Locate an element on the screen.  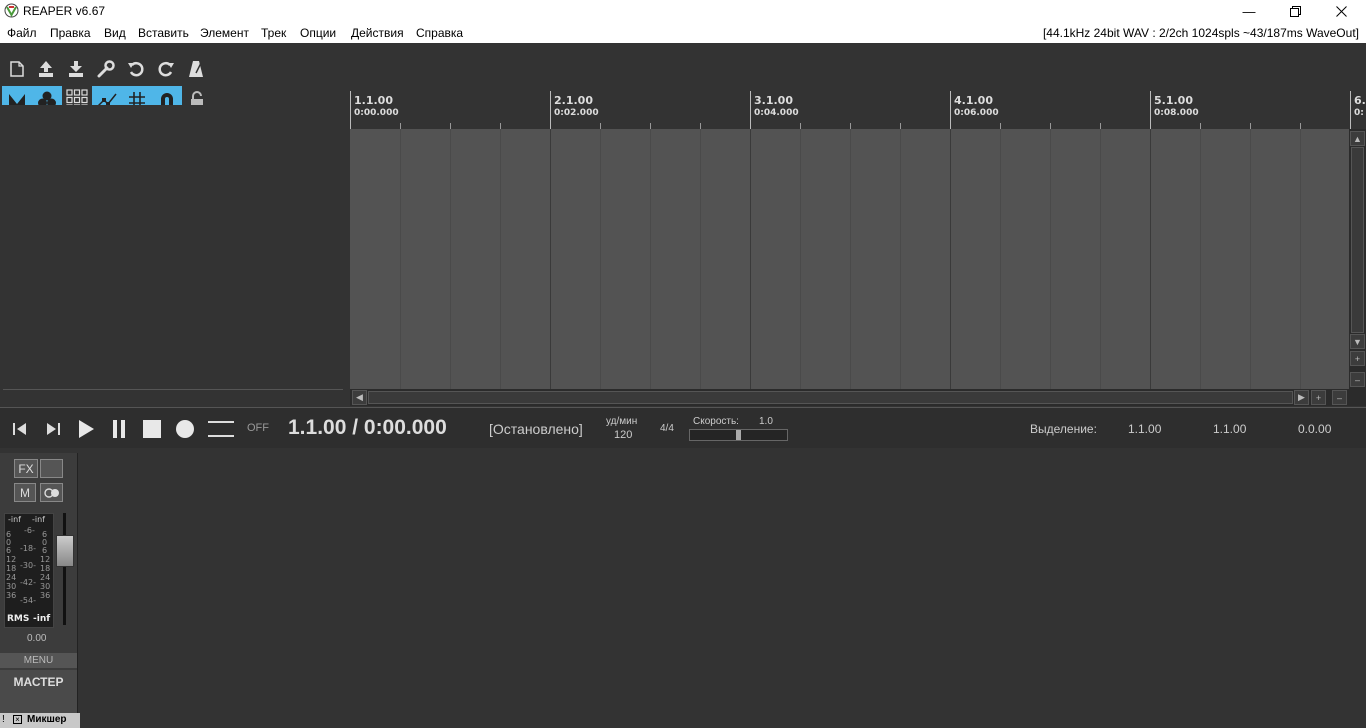
restore-button is located at coordinates (1295, 11).